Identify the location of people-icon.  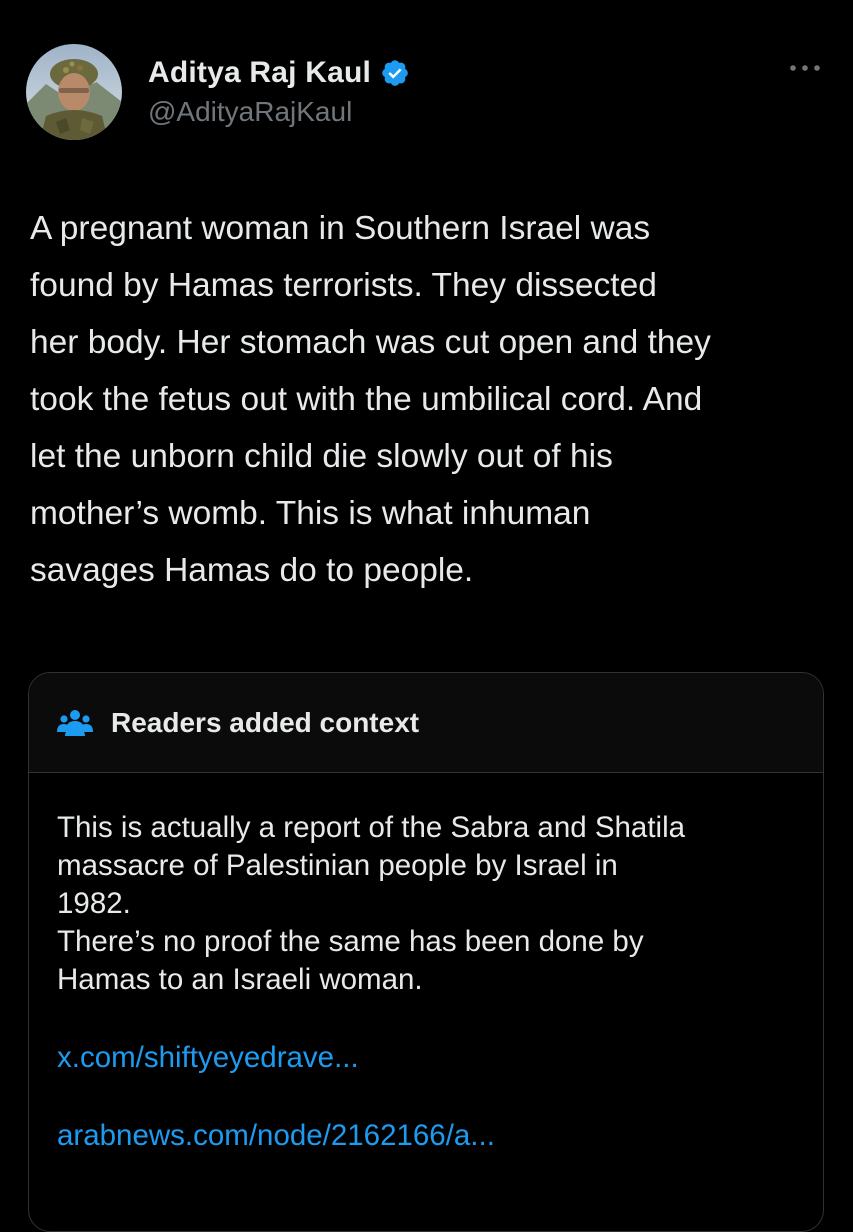
(75, 723).